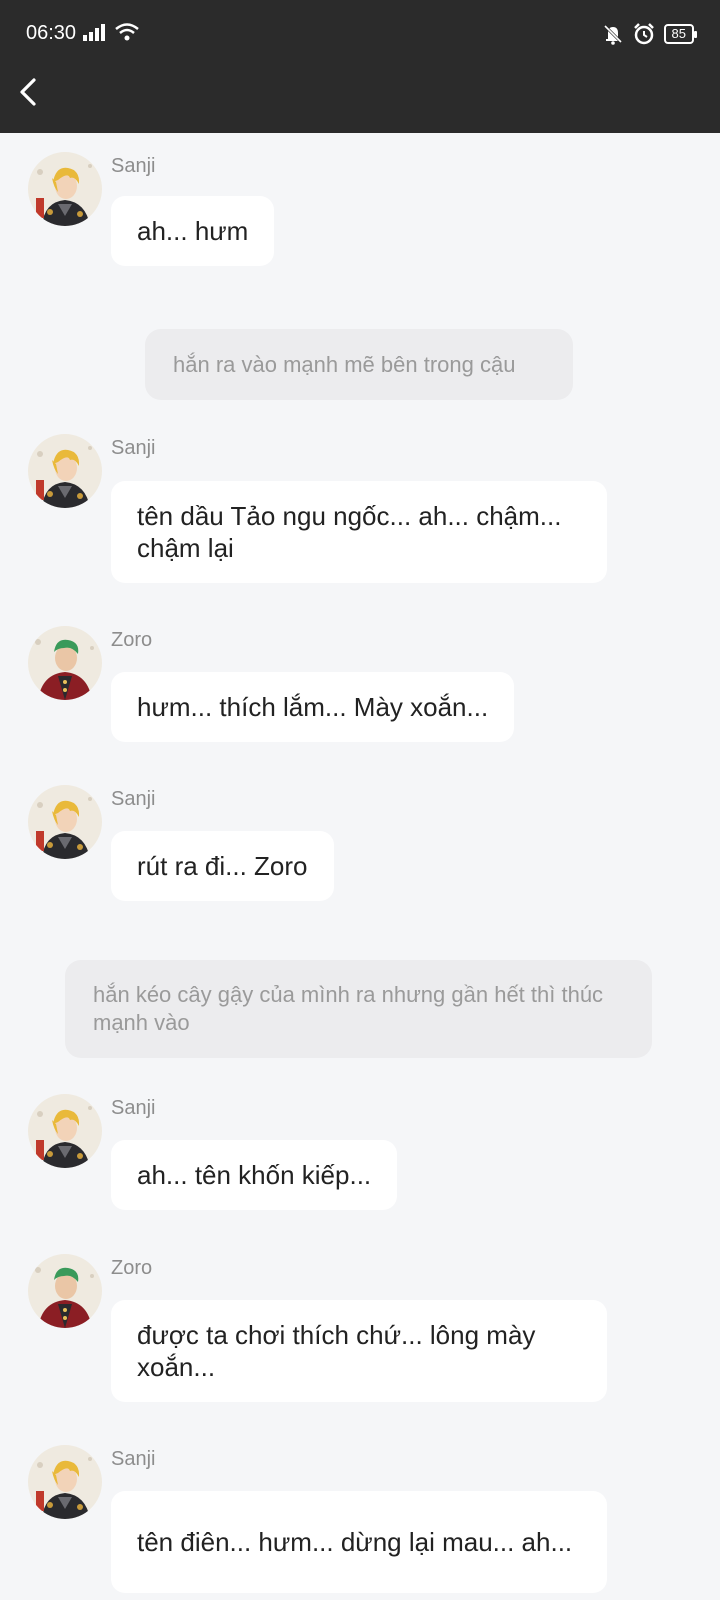  Describe the element at coordinates (680, 34) in the screenshot. I see `battery-icon: 85` at that location.